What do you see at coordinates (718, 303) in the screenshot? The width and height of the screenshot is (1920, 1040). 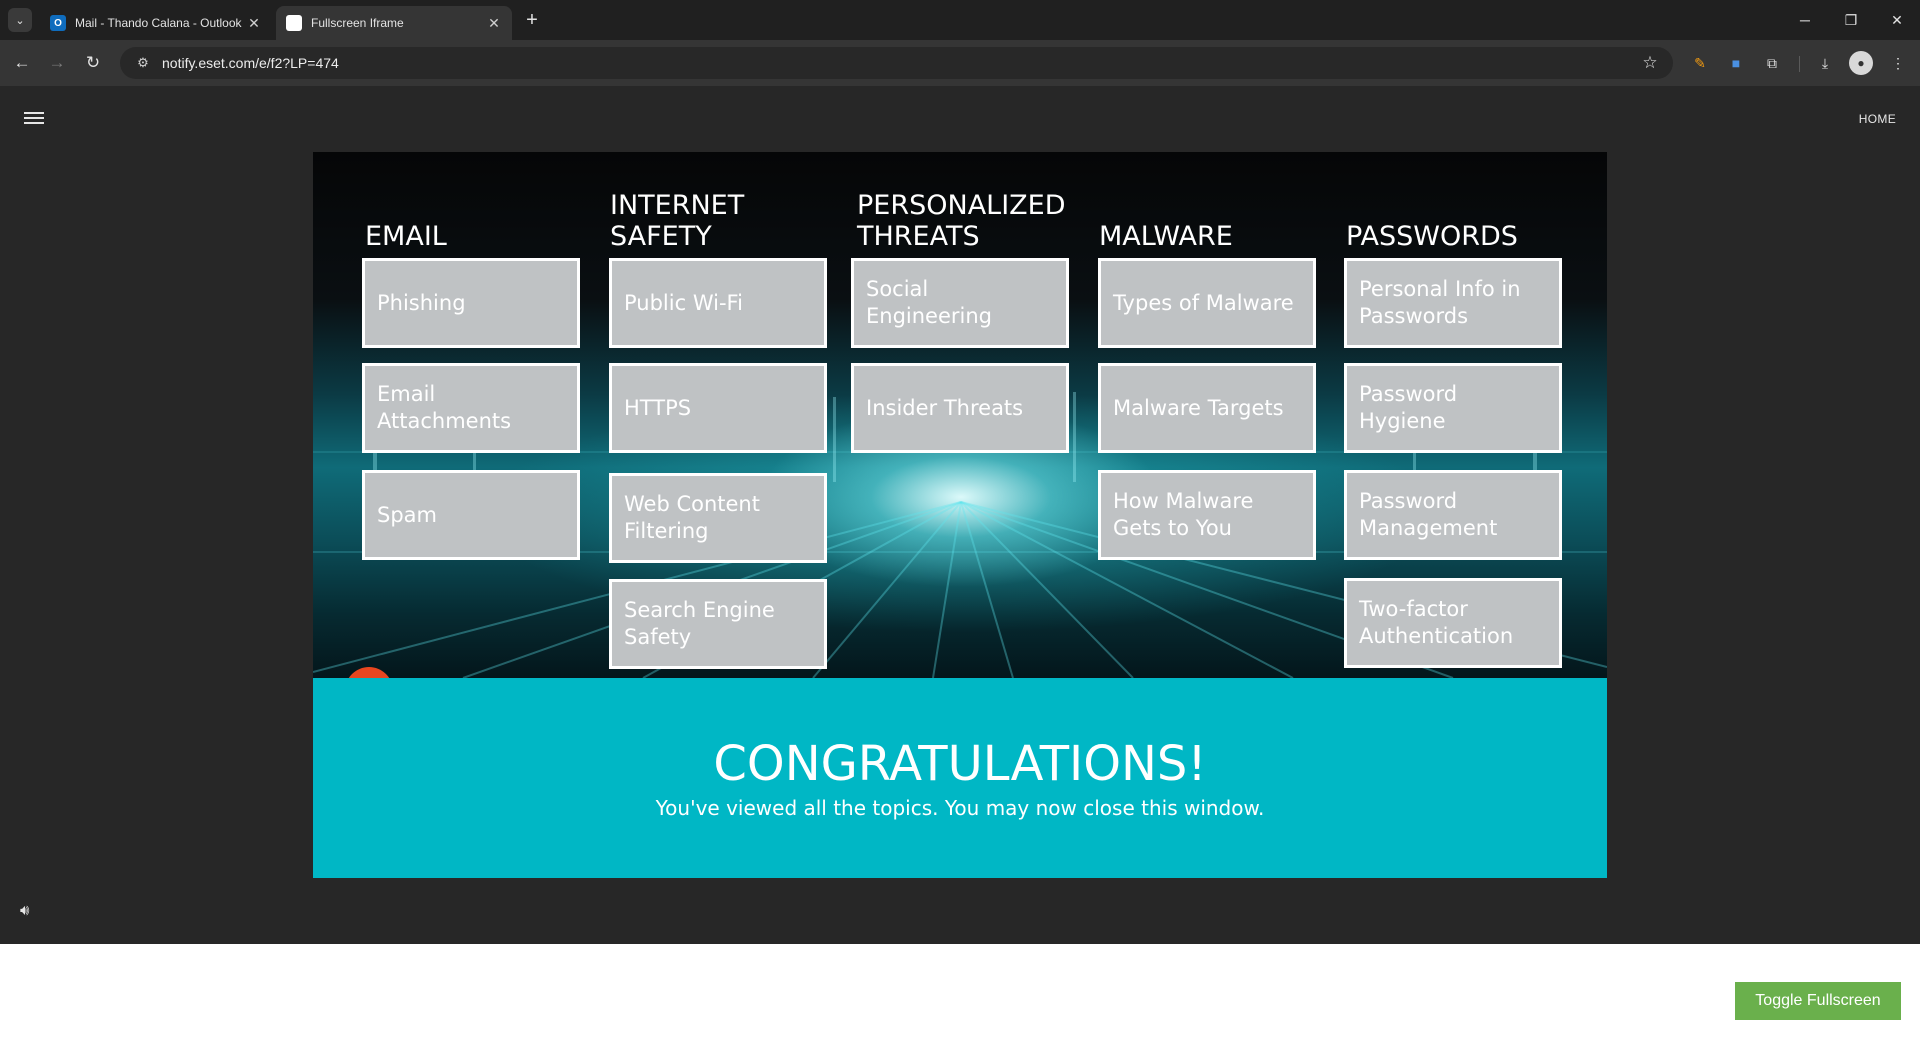 I see `topic-public-wifi: Public Wi-Fi` at bounding box center [718, 303].